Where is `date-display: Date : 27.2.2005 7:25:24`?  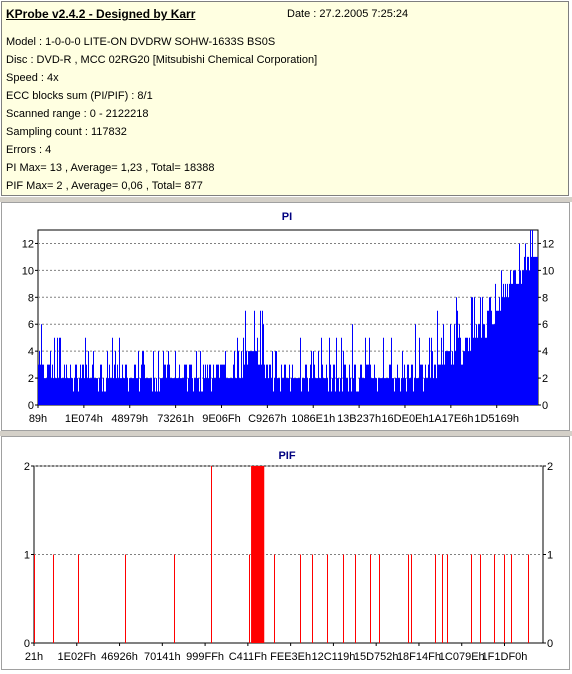 date-display: Date : 27.2.2005 7:25:24 is located at coordinates (347, 14).